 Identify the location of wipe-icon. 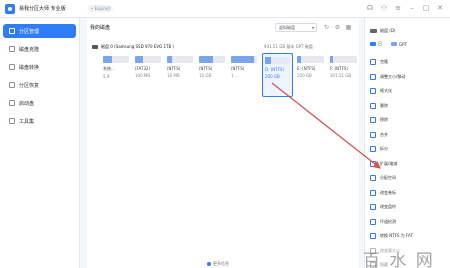
(373, 120).